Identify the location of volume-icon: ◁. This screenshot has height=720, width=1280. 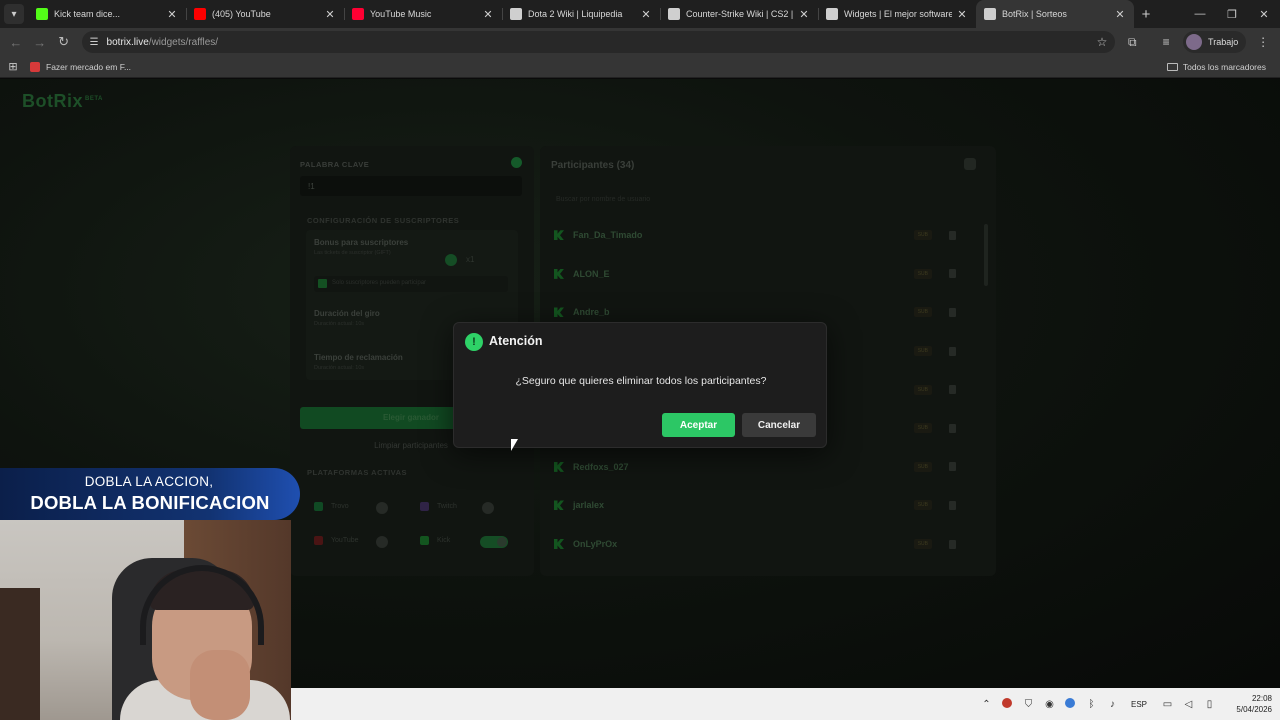
(1188, 704).